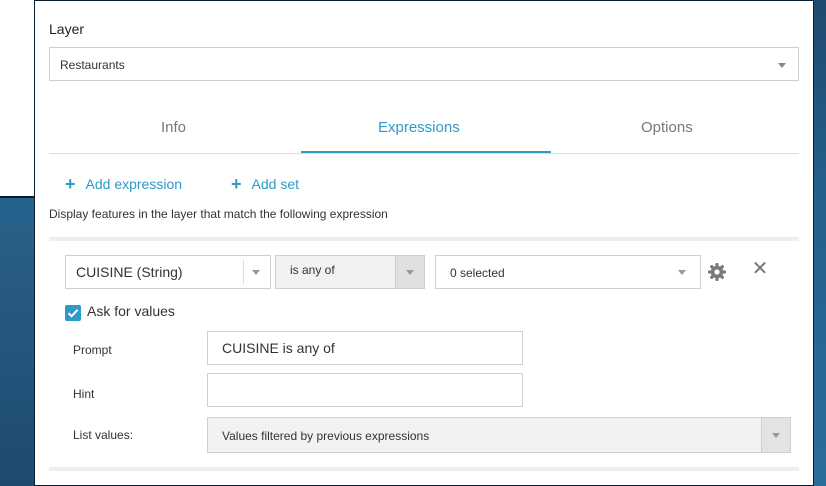 The height and width of the screenshot is (486, 826). What do you see at coordinates (129, 272) in the screenshot?
I see `field-select-value: CUISINE (String)` at bounding box center [129, 272].